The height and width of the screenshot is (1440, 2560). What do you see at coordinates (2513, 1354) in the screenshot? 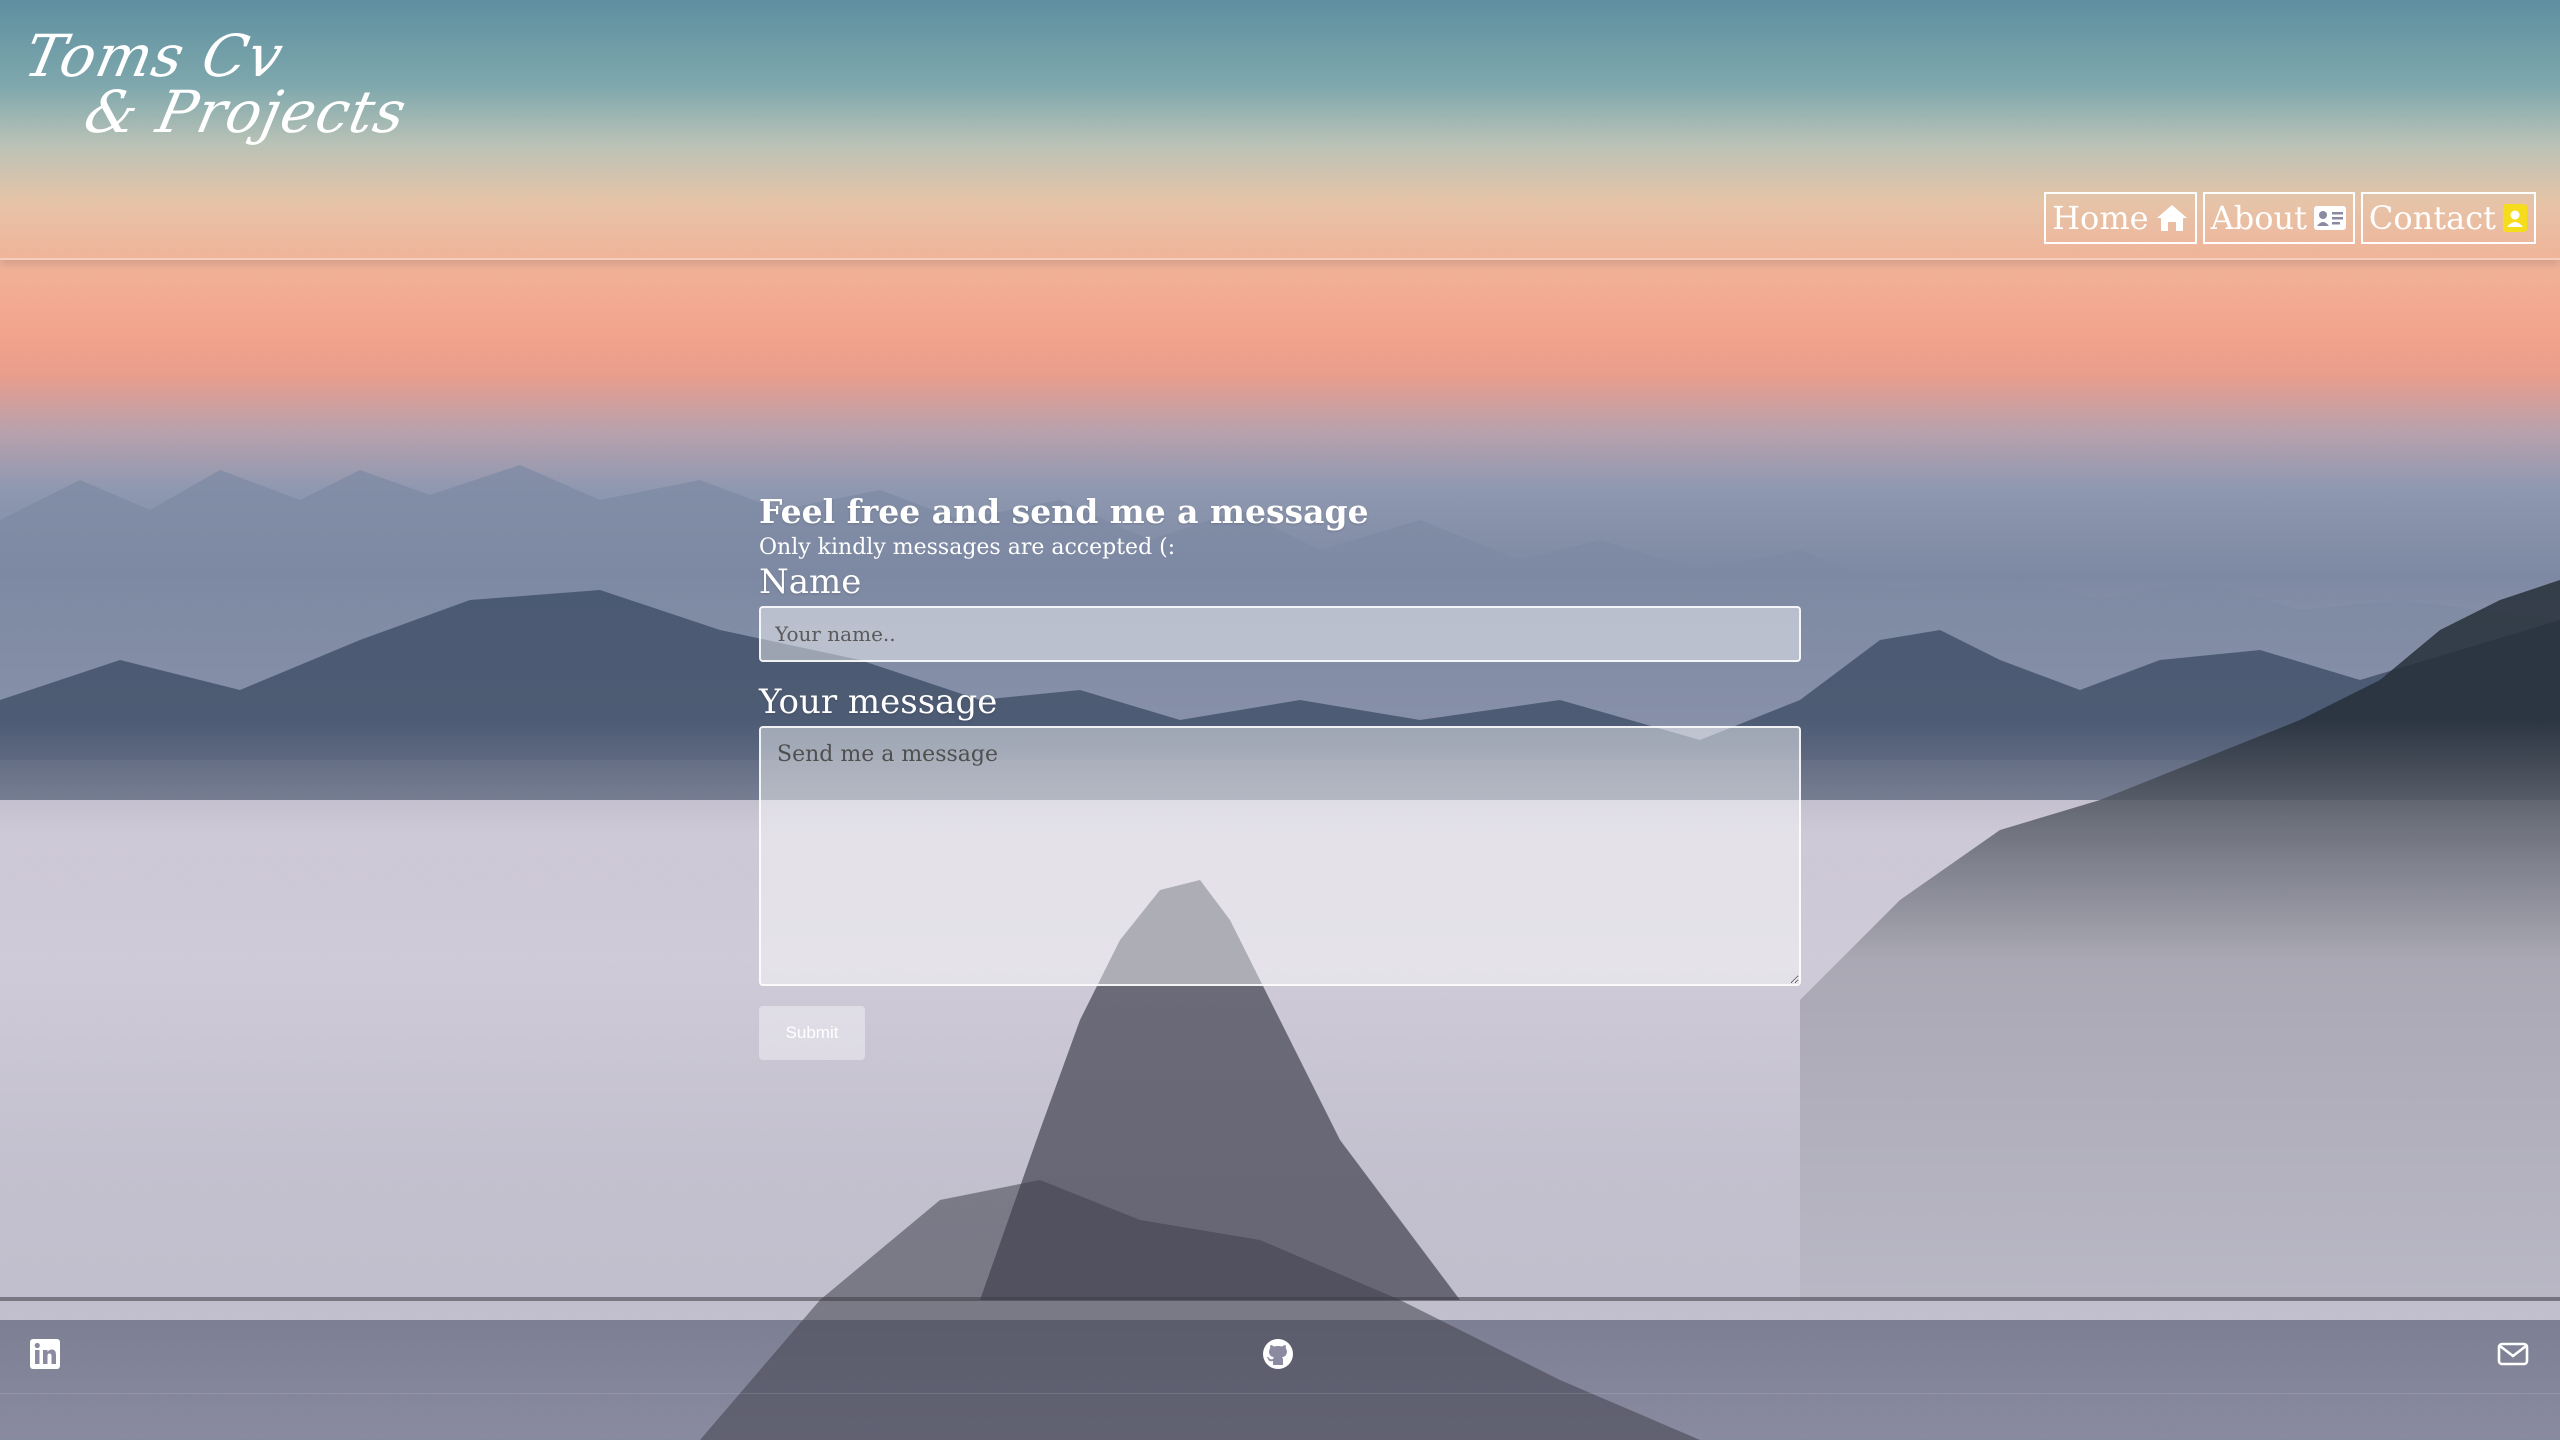
I see `mail-icon` at bounding box center [2513, 1354].